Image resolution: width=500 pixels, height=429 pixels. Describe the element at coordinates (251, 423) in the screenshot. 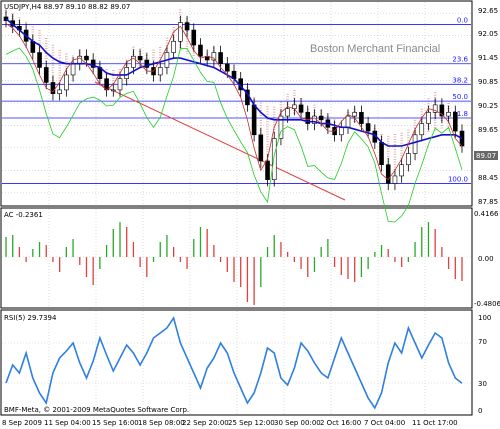

I see `time-tick: 25 Sep 12:00` at that location.